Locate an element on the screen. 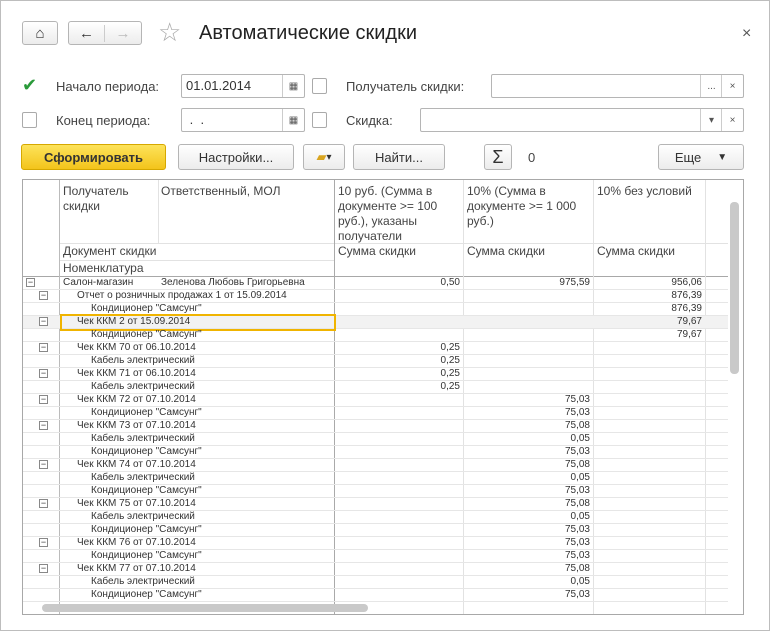  more-button: Еще ▼ is located at coordinates (701, 157).